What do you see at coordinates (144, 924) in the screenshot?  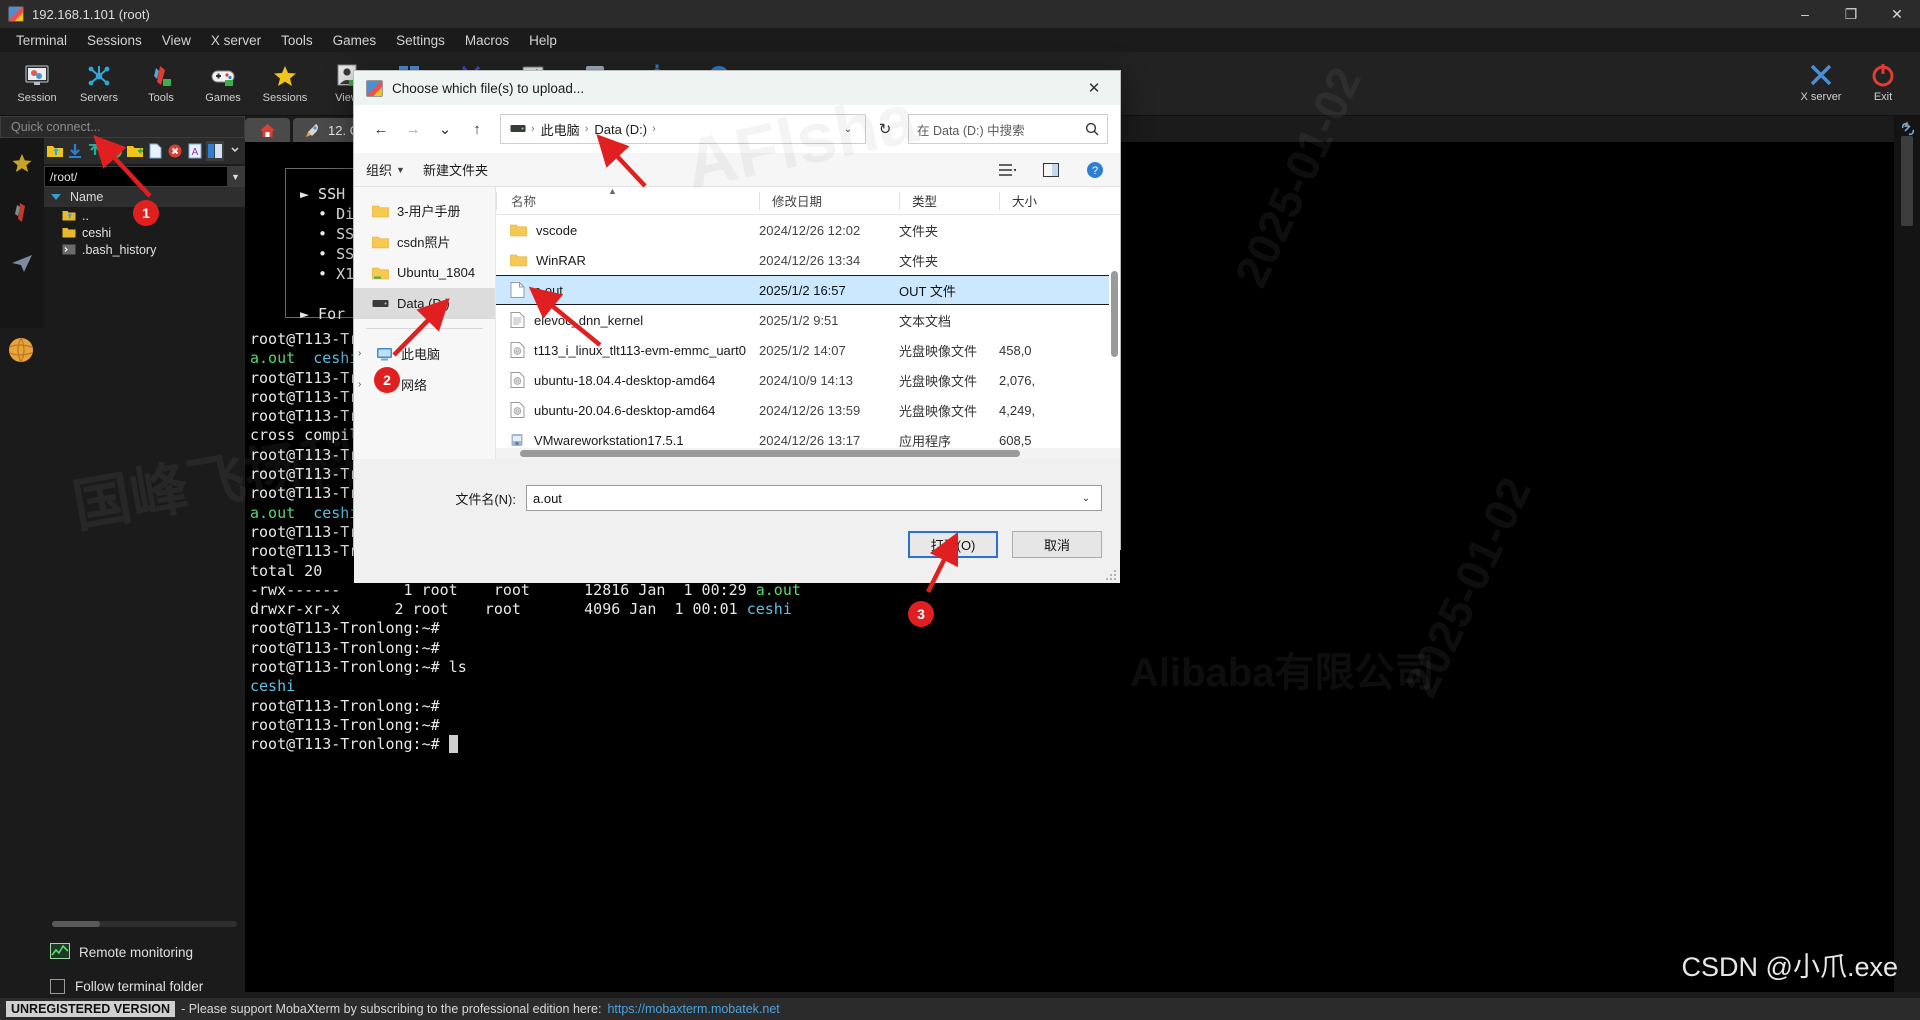 I see `sftp-horizontal-scrollbar` at bounding box center [144, 924].